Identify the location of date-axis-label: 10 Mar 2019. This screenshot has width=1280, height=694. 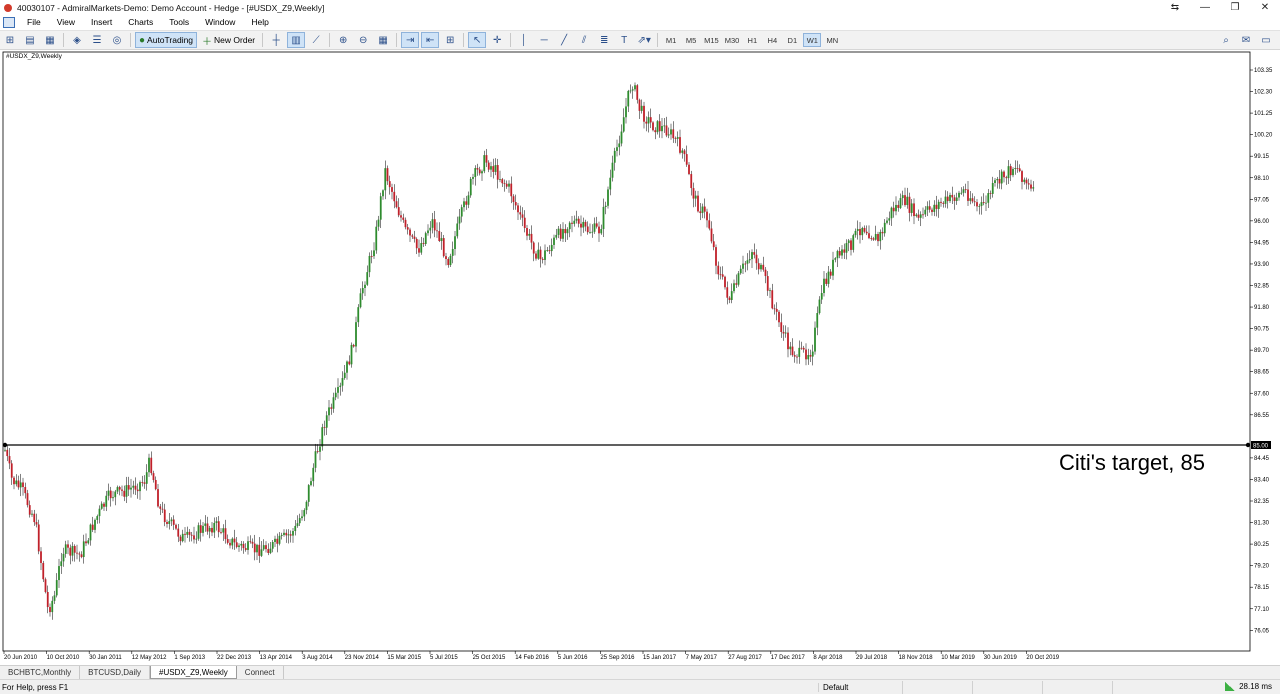
(958, 658).